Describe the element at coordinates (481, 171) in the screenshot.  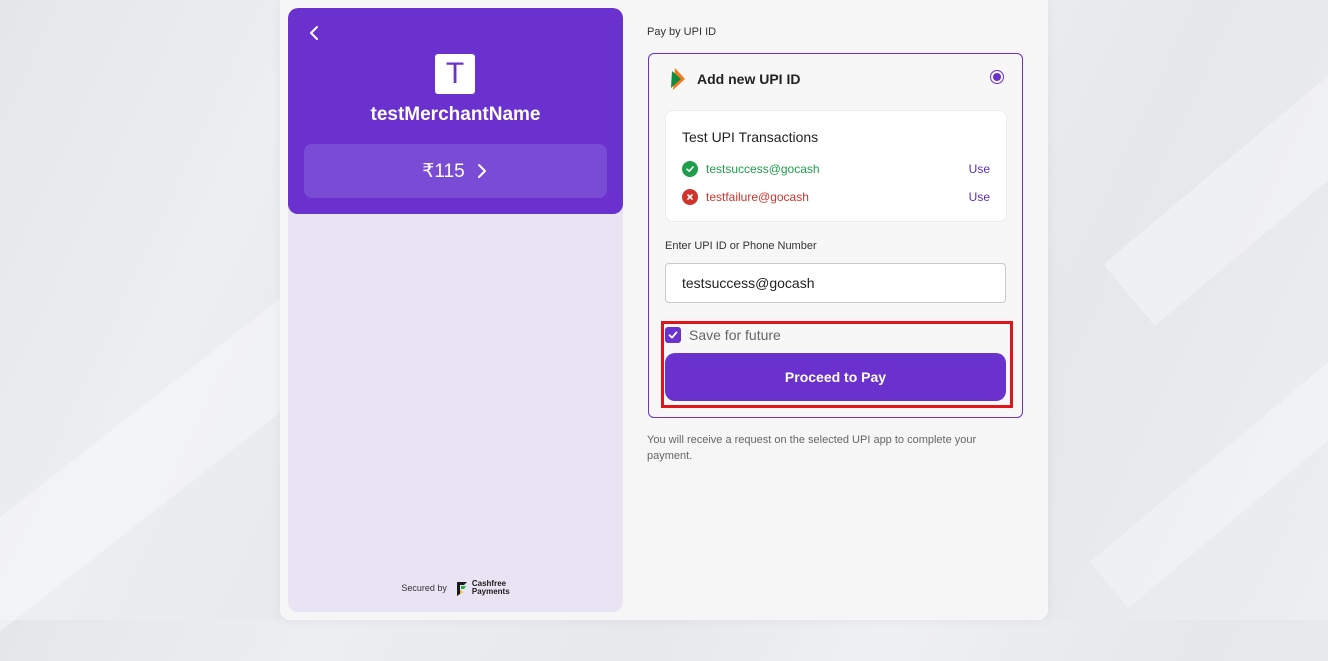
I see `chevron-right-icon` at that location.